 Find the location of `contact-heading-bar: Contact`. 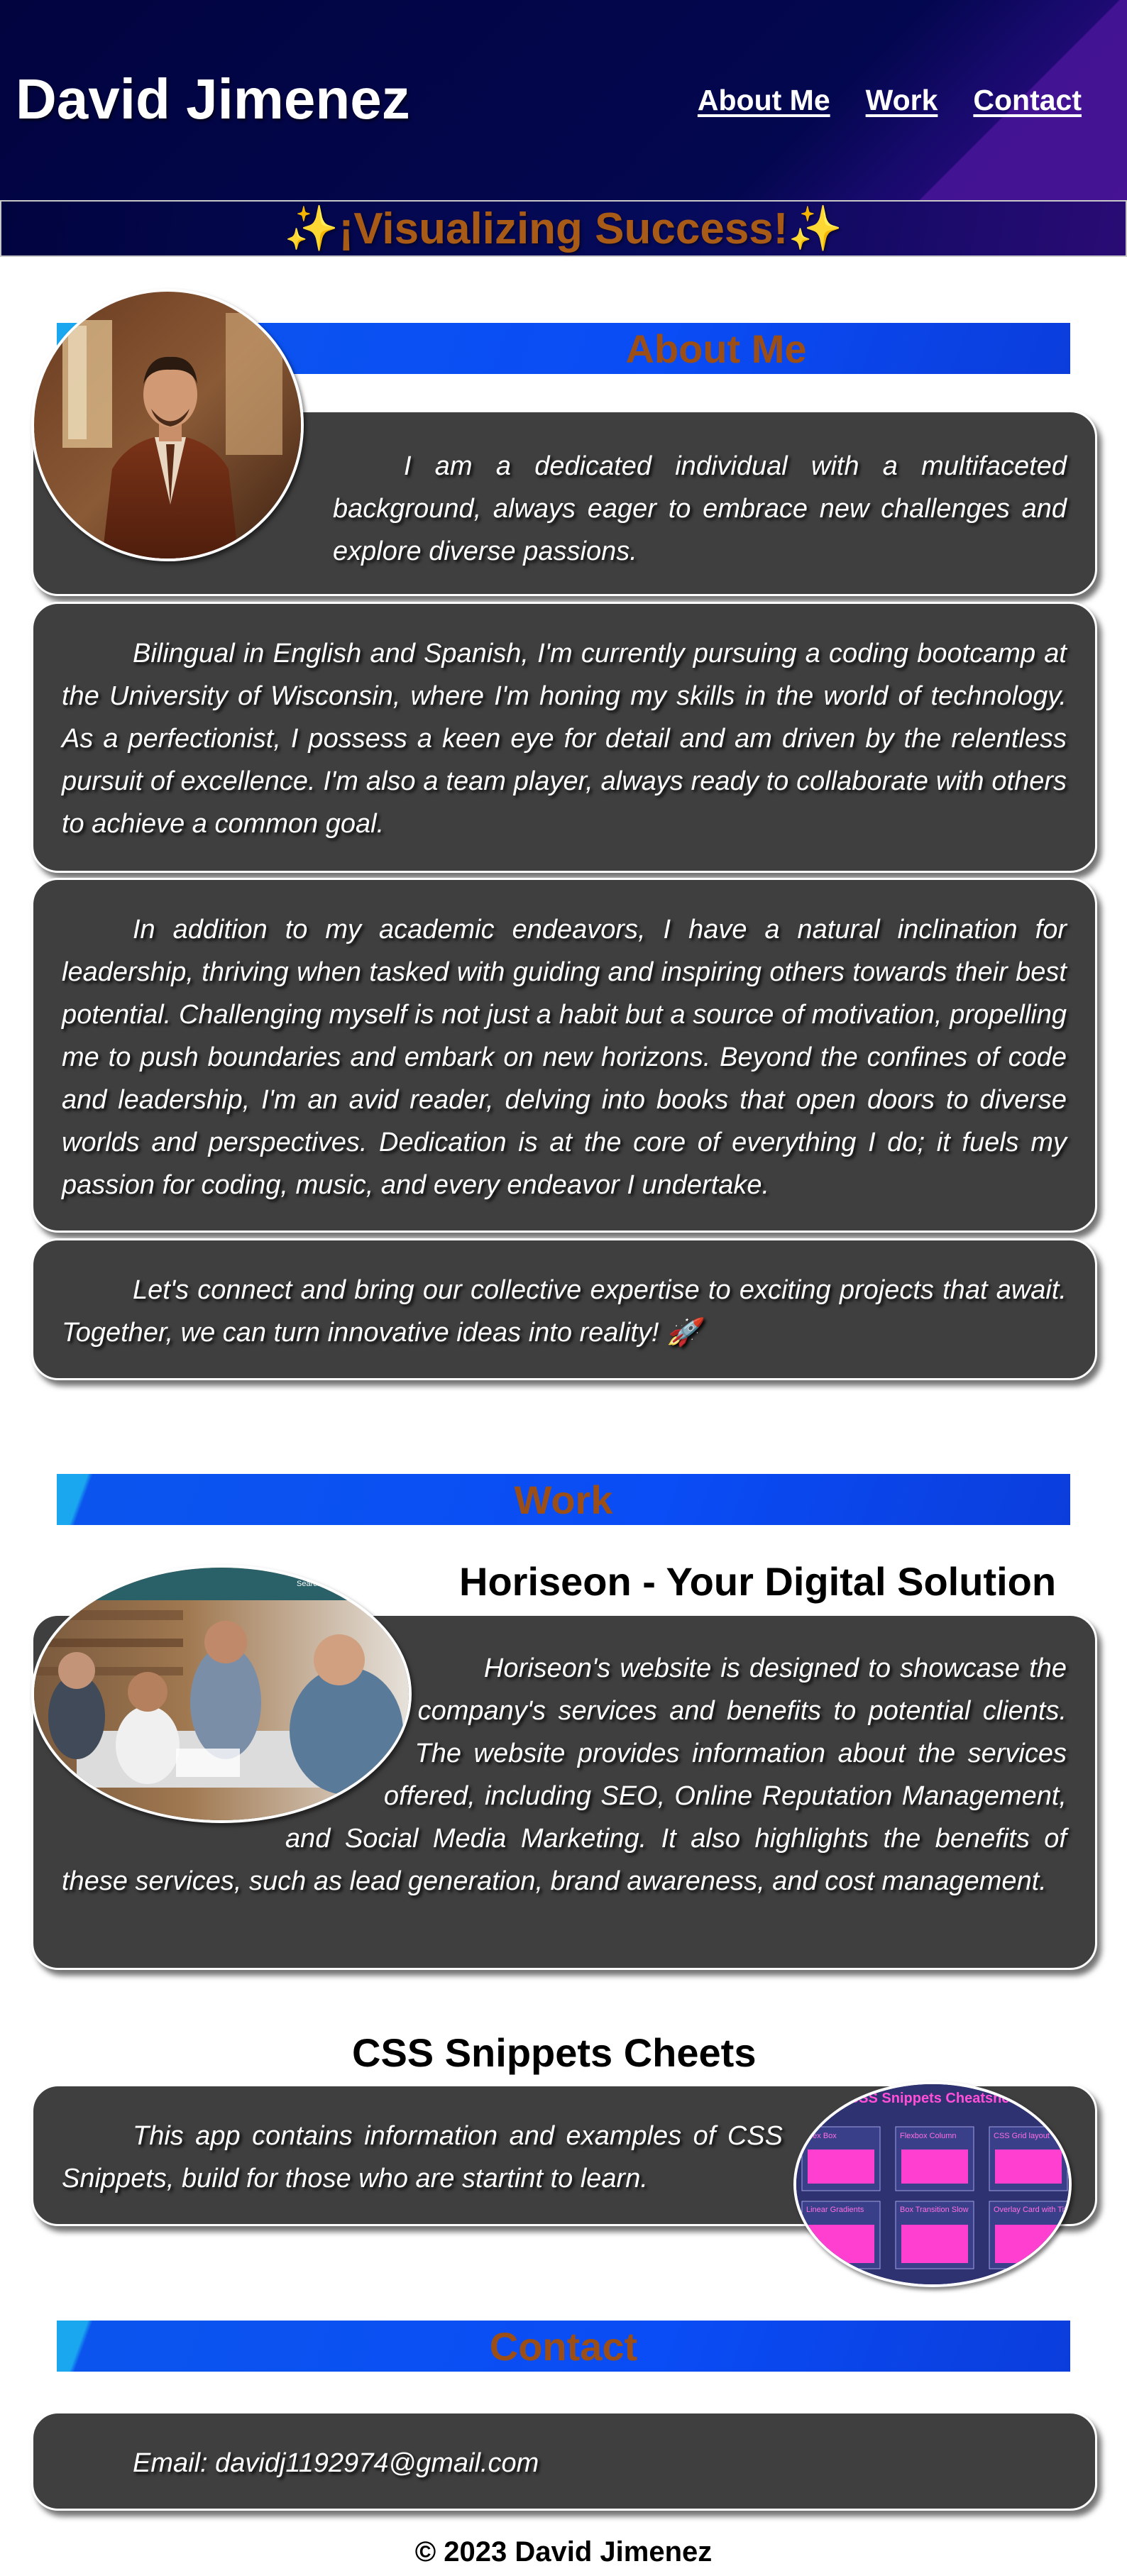

contact-heading-bar: Contact is located at coordinates (563, 2346).